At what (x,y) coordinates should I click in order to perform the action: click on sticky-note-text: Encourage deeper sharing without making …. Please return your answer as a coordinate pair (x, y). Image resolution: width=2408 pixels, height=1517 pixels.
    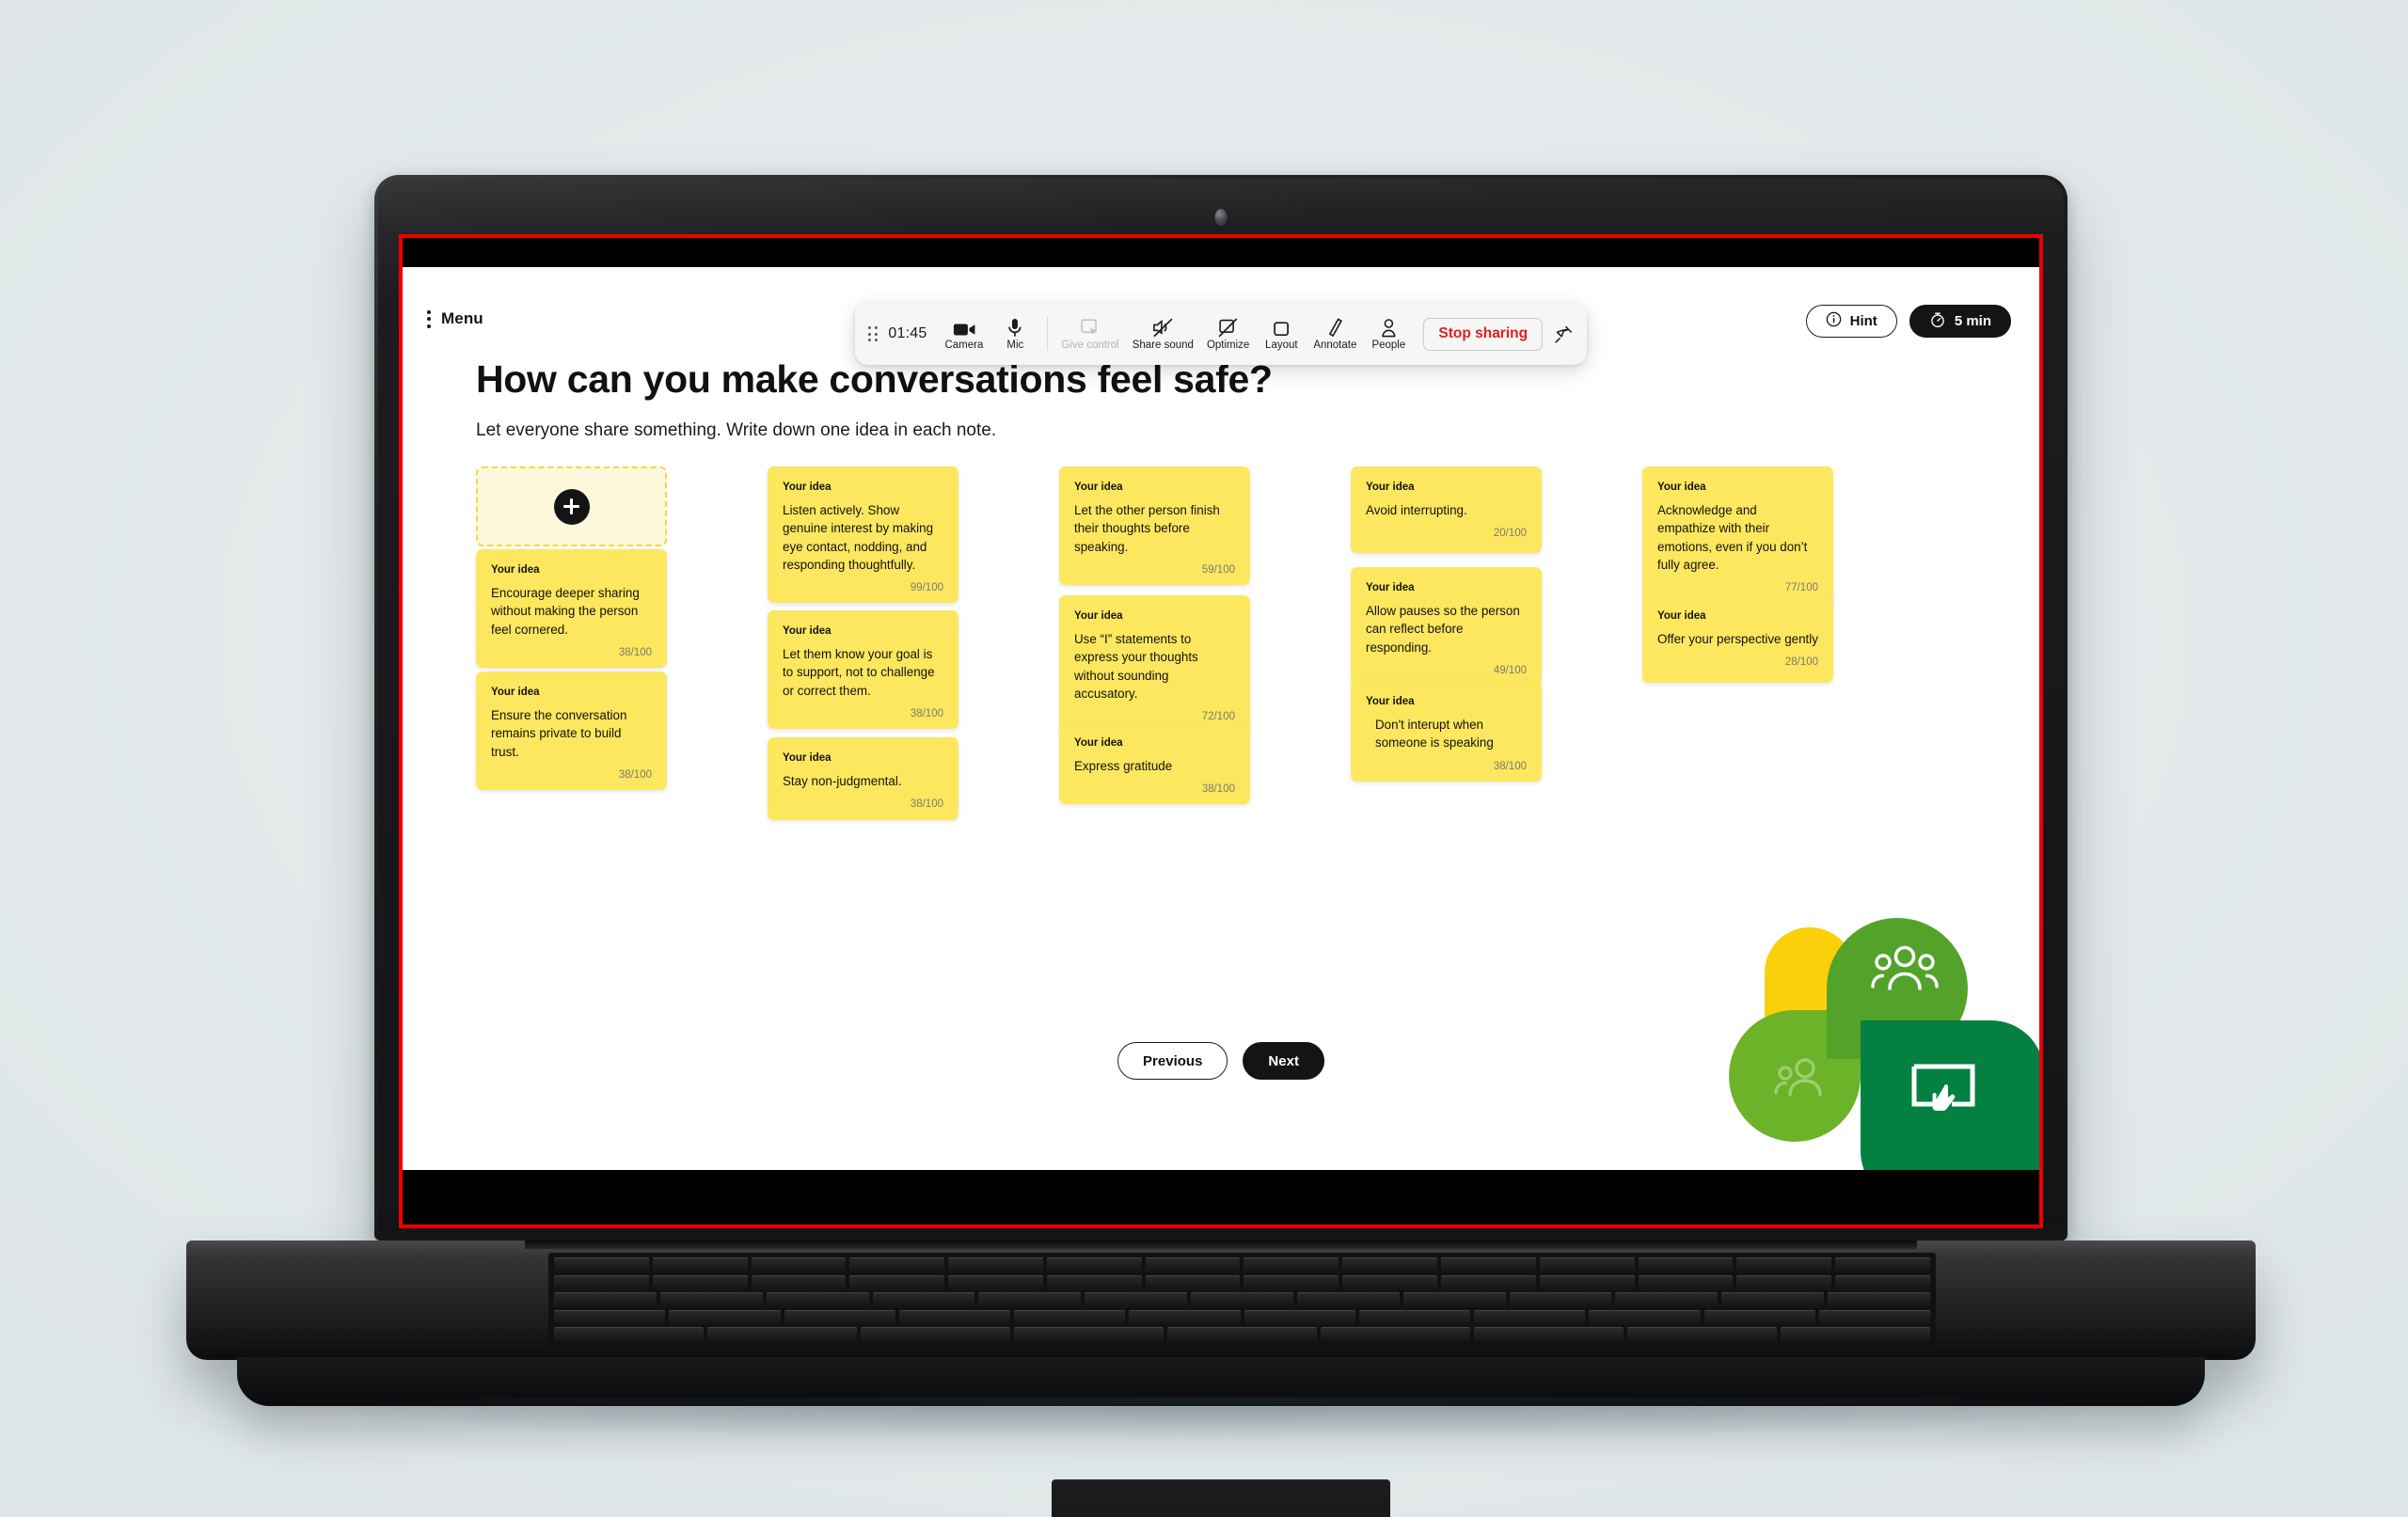
    Looking at the image, I should click on (572, 611).